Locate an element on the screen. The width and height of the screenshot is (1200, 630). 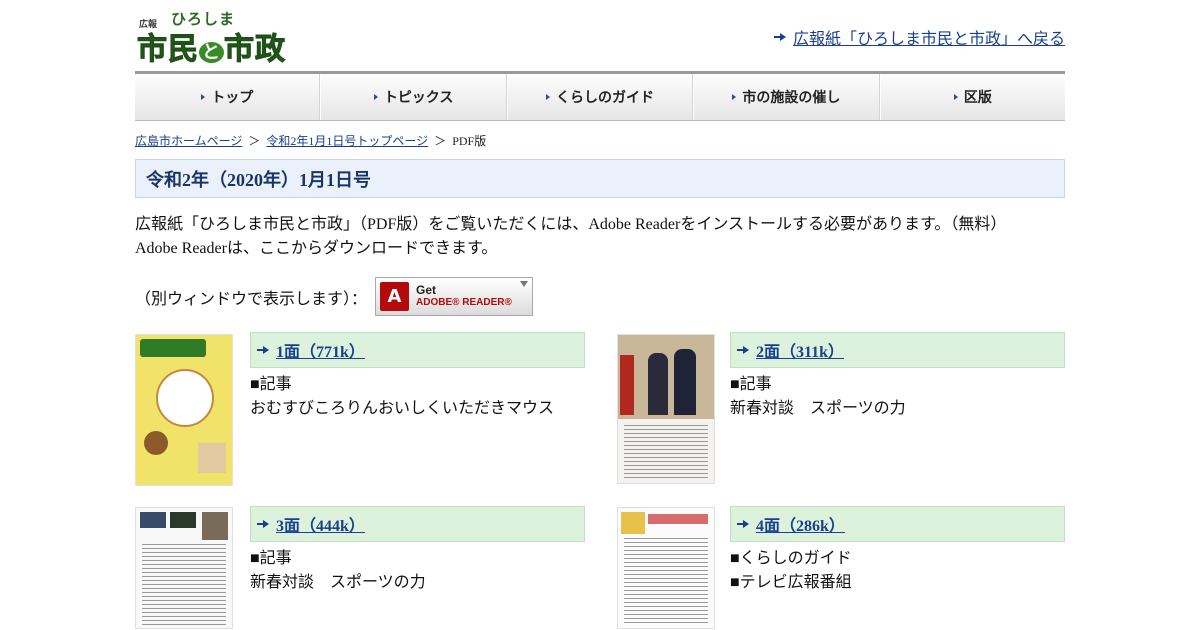
nav-item-living-guide: くらしのガイド is located at coordinates (600, 97).